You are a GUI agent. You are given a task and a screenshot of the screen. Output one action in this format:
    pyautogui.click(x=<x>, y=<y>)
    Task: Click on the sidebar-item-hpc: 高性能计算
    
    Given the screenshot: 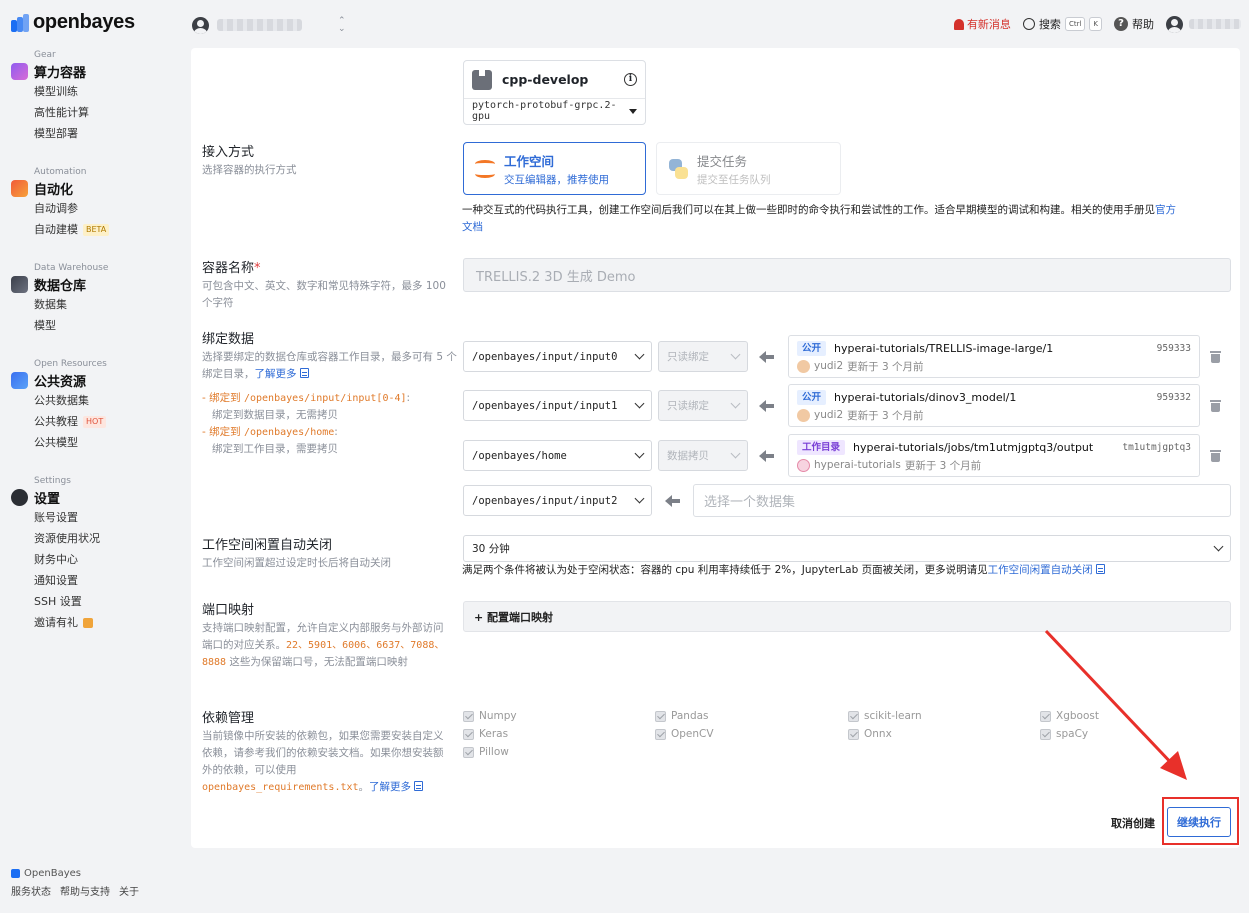 What is the action you would take?
    pyautogui.click(x=61, y=112)
    